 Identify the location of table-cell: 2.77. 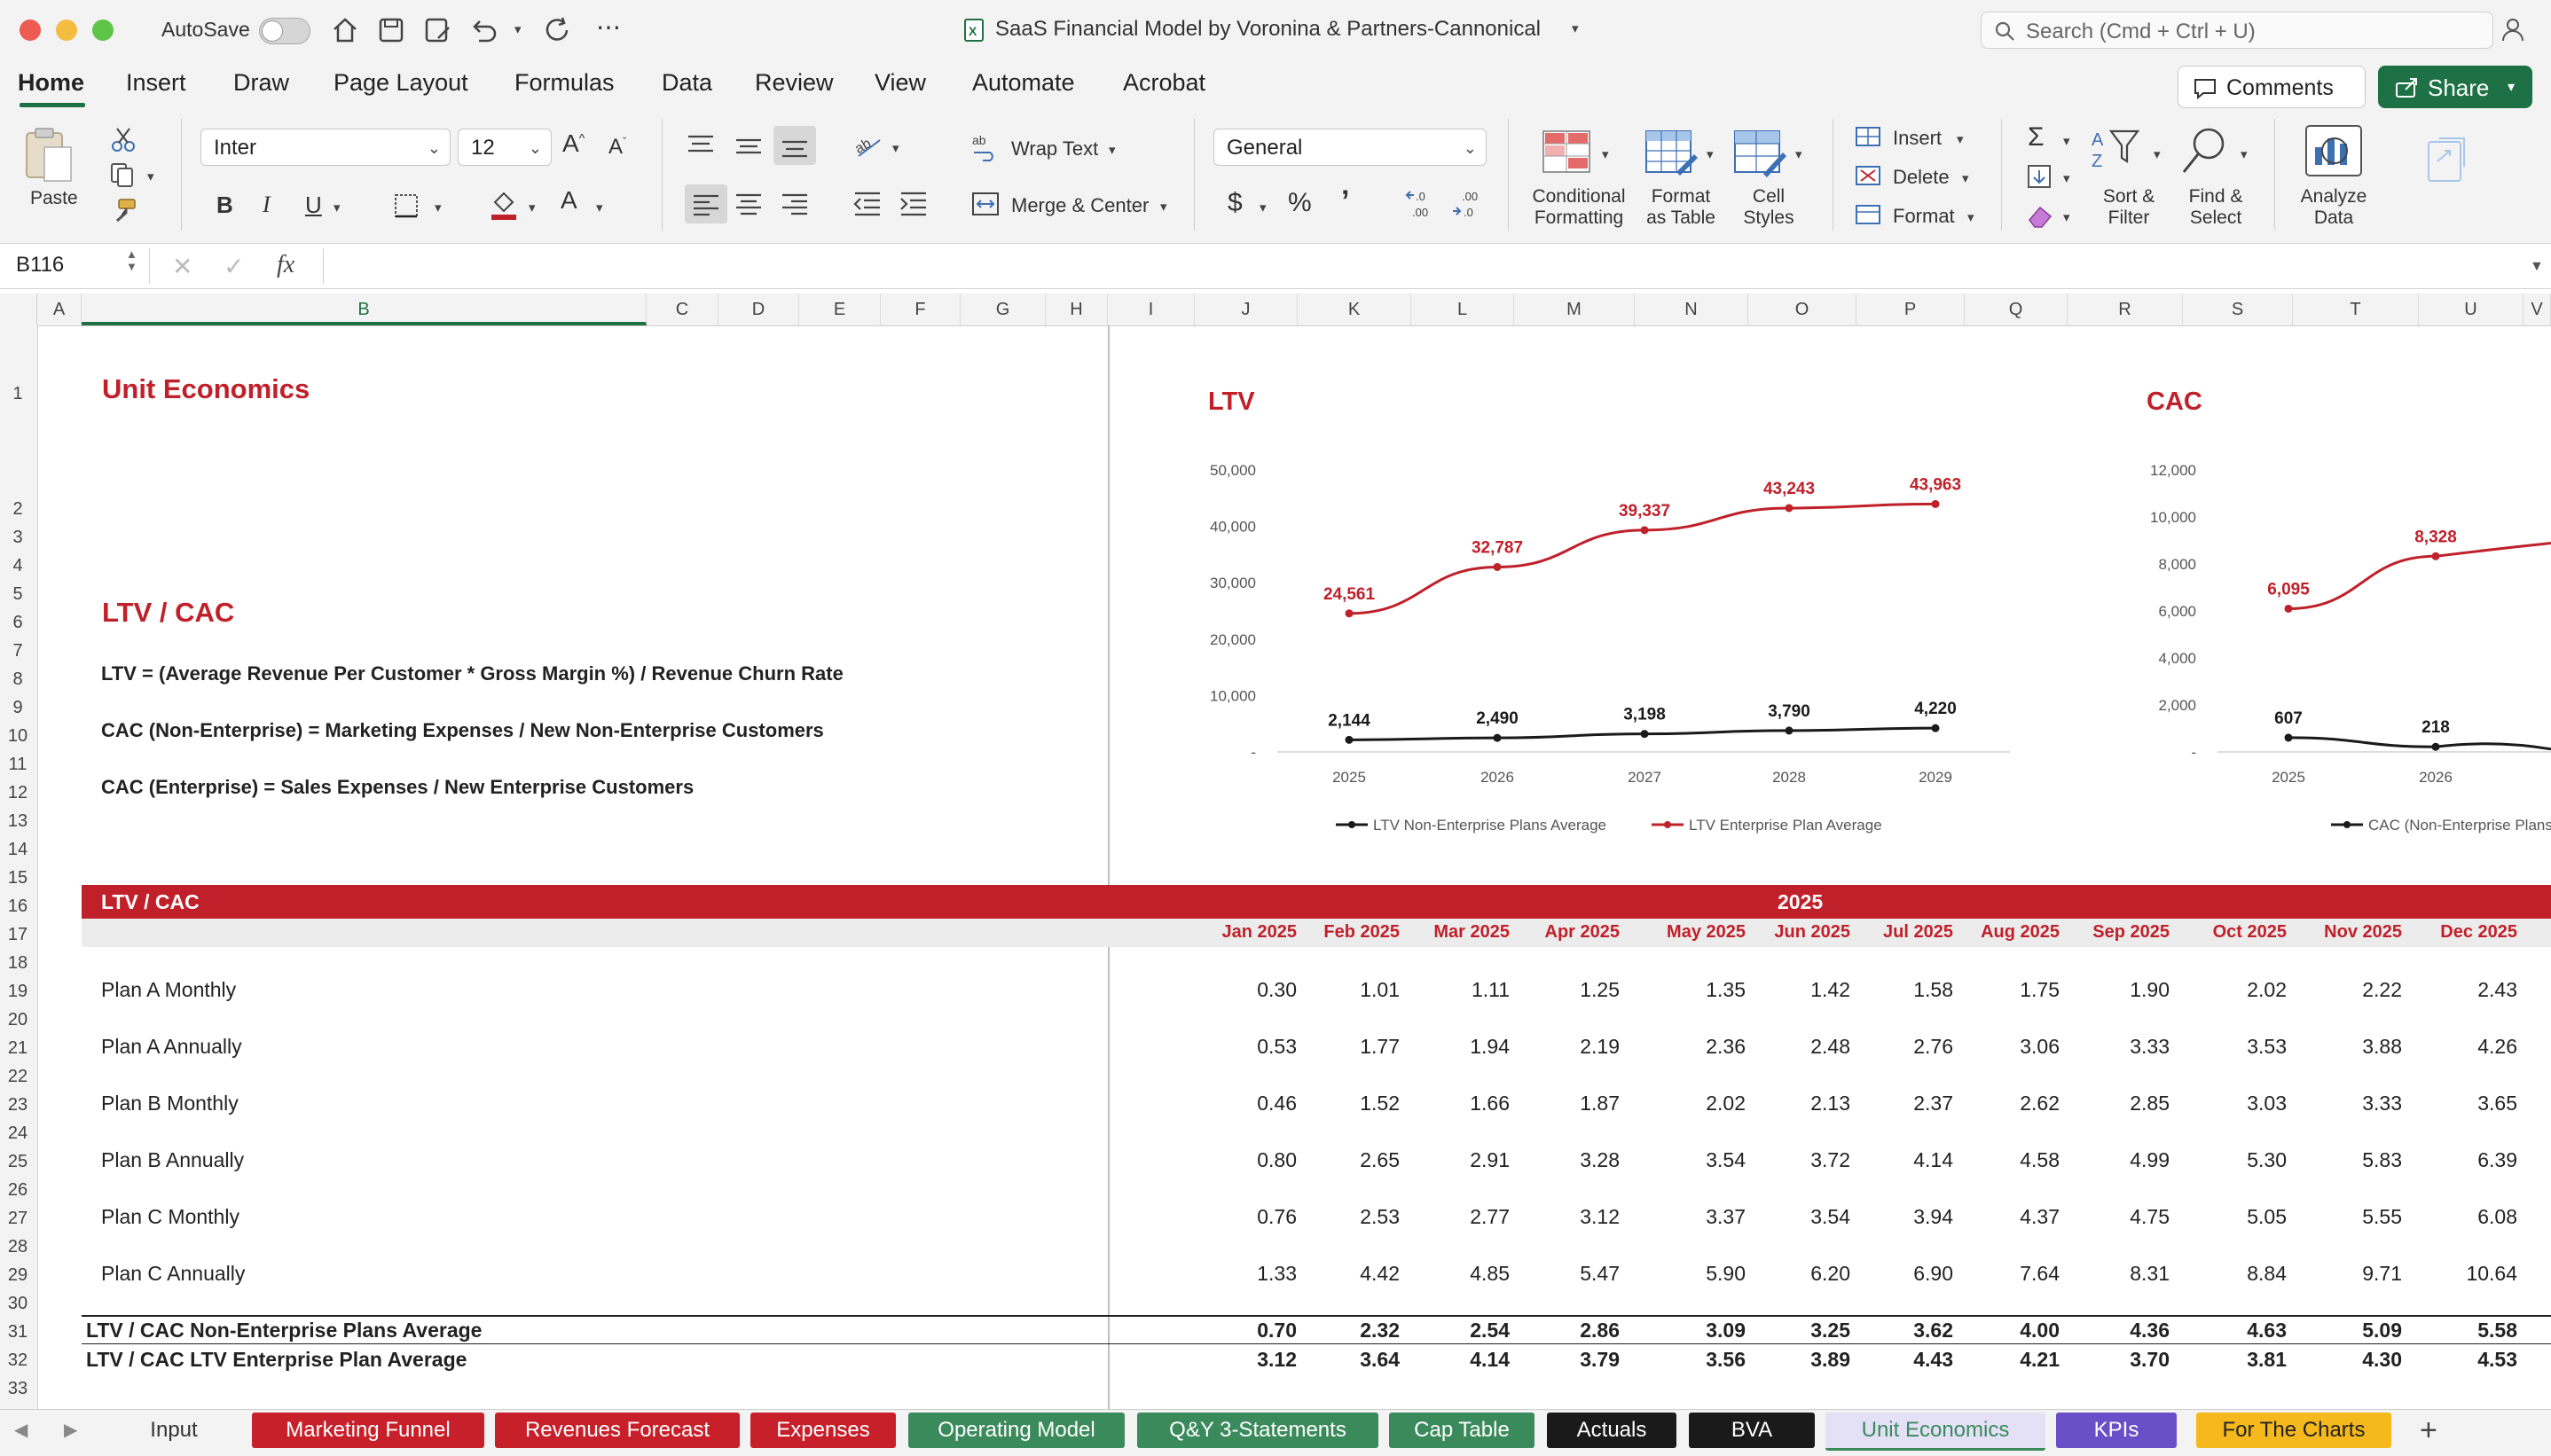
(1461, 1217).